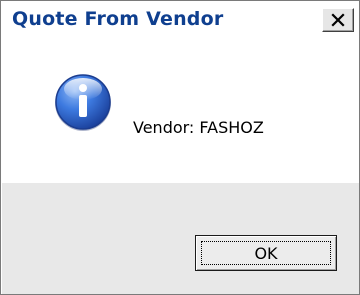 Image resolution: width=360 pixels, height=295 pixels. What do you see at coordinates (83, 102) in the screenshot?
I see `information-icon` at bounding box center [83, 102].